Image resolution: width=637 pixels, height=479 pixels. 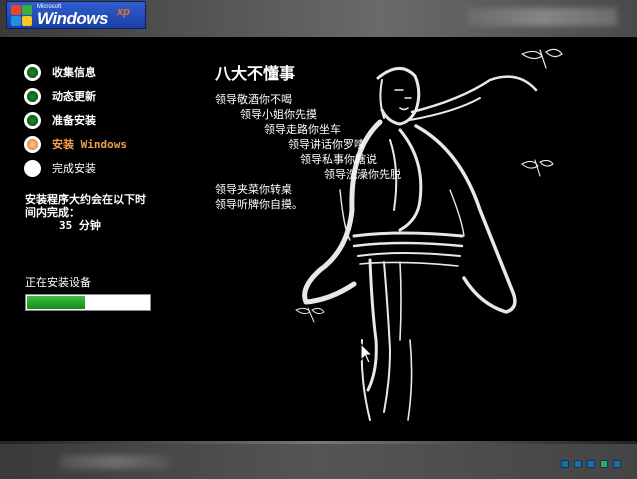 I want to click on step-label: 收集信息, so click(x=74, y=72).